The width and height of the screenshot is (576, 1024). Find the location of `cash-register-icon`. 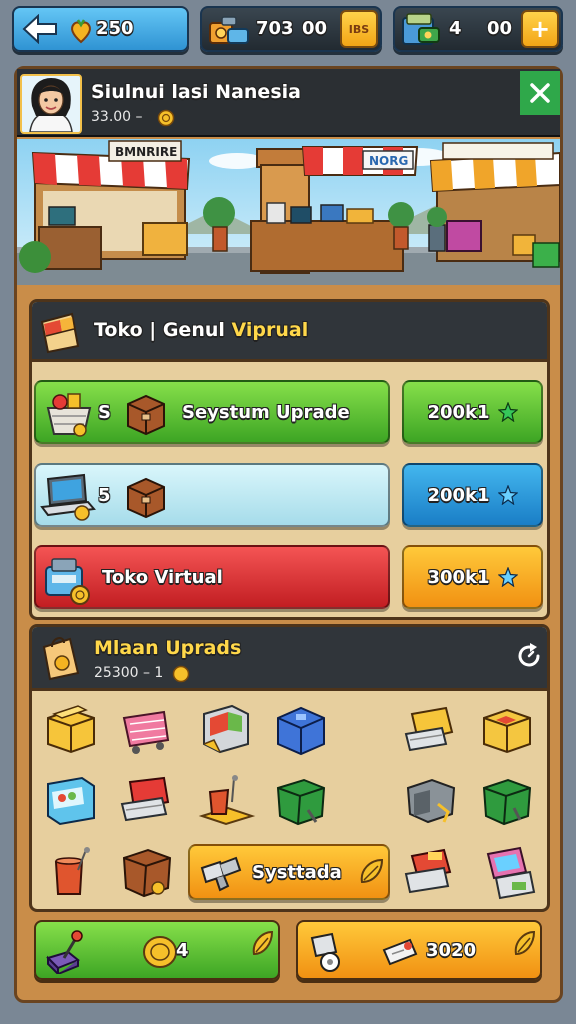

cash-register-icon is located at coordinates (325, 952).